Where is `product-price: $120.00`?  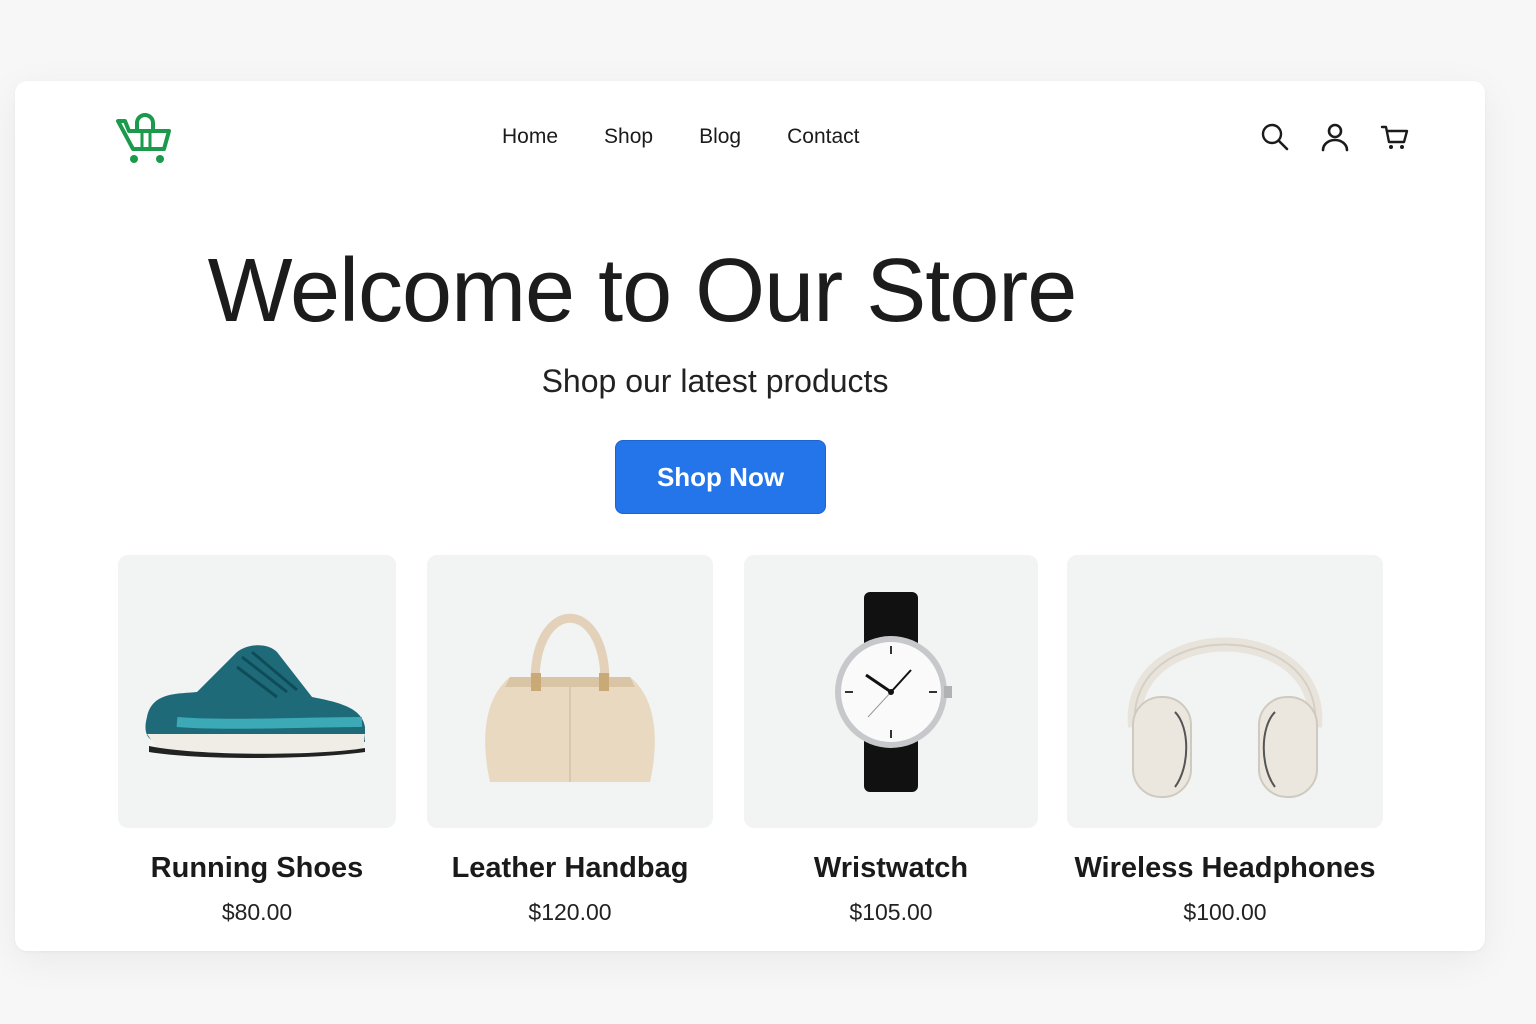 product-price: $120.00 is located at coordinates (570, 912).